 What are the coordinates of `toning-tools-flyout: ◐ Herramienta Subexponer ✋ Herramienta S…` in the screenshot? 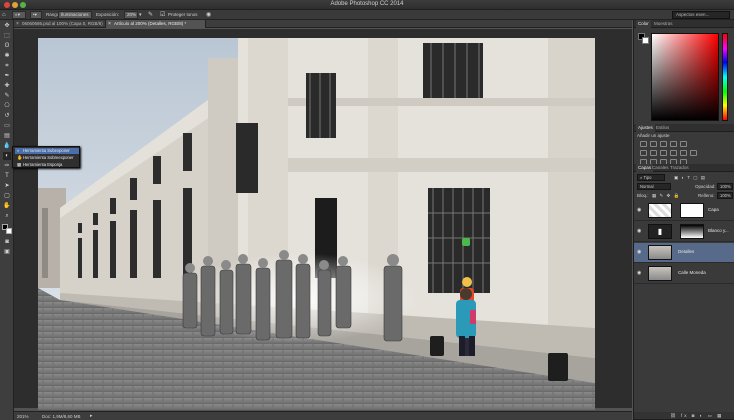 It's located at (46, 157).